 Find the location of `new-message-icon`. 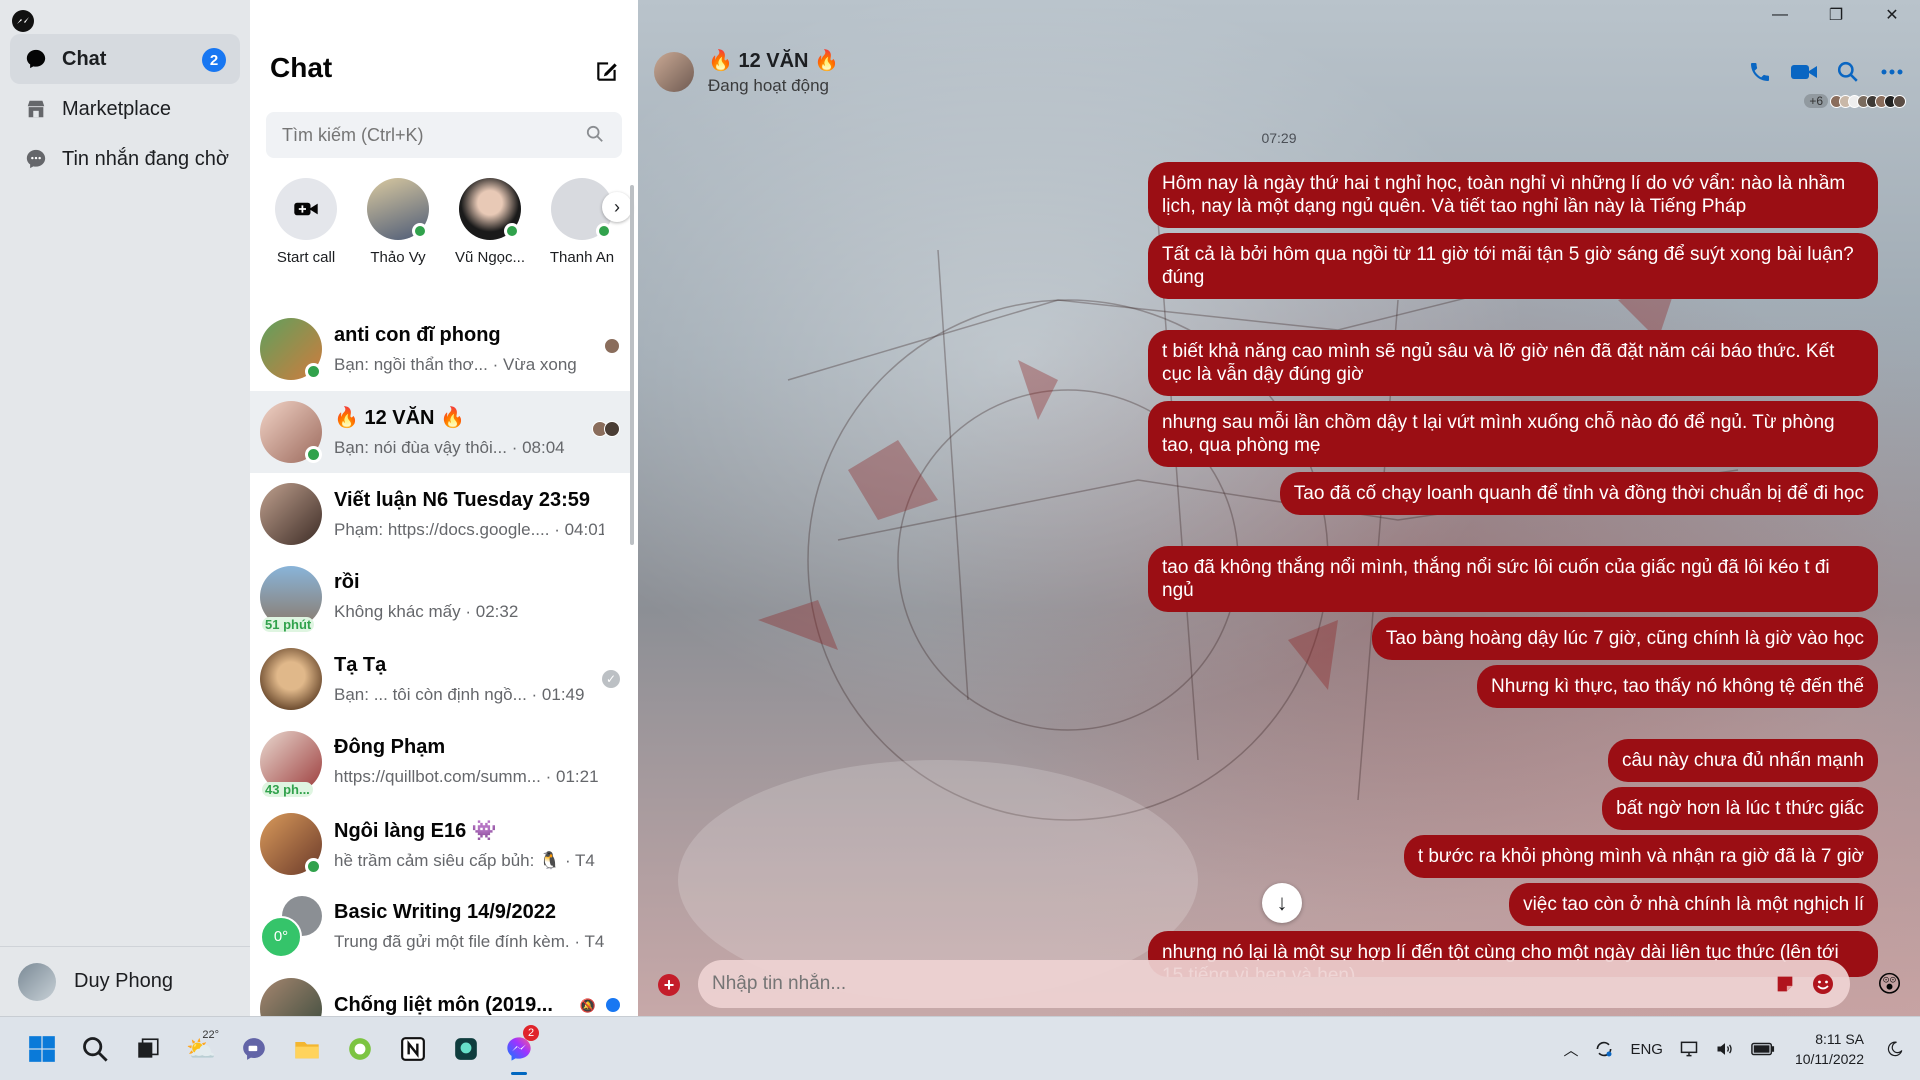

new-message-icon is located at coordinates (607, 71).